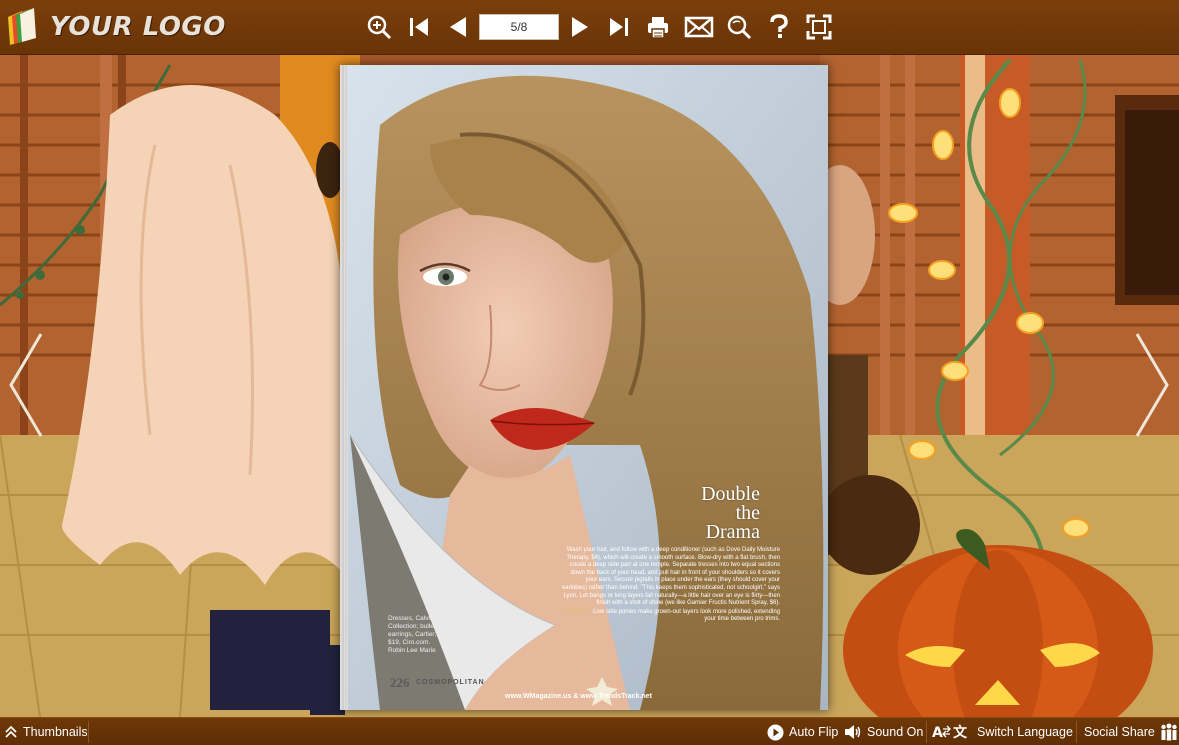 This screenshot has height=745, width=1179. Describe the element at coordinates (883, 731) in the screenshot. I see `sound-toggle: Sound On` at that location.